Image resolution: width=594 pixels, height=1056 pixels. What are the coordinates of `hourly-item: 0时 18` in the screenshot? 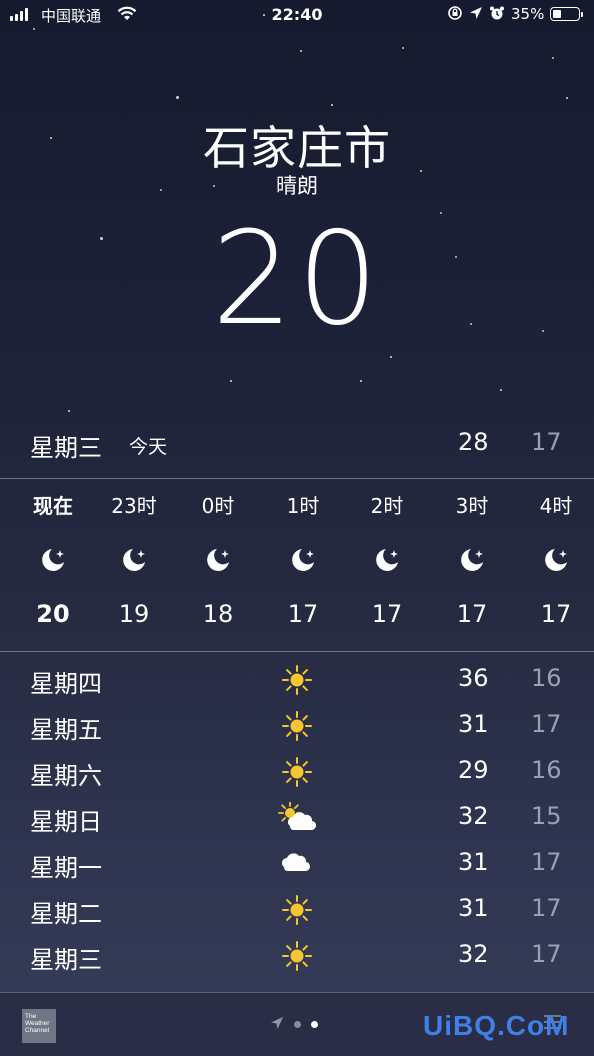 It's located at (218, 565).